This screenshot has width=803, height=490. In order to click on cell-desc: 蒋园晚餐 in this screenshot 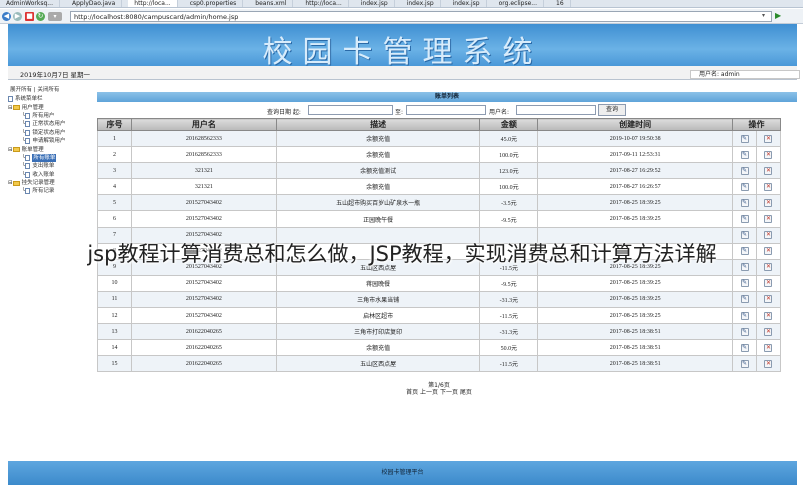, I will do `click(378, 283)`.